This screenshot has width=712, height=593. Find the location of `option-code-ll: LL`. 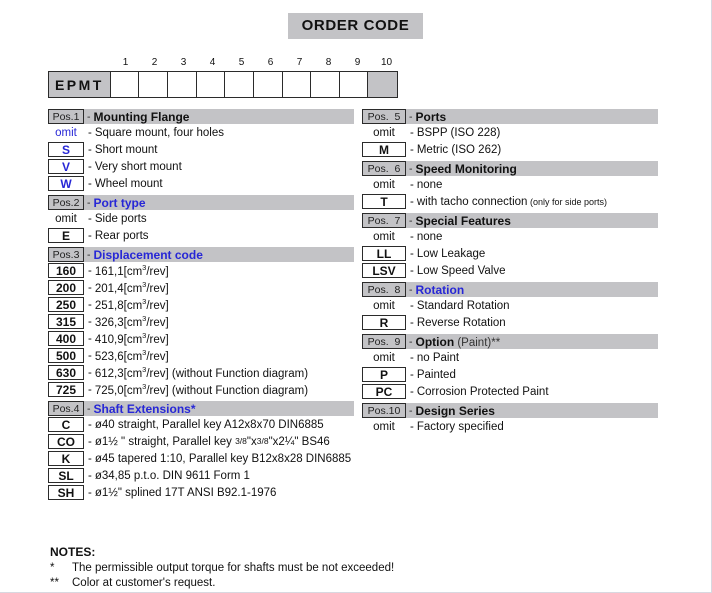

option-code-ll: LL is located at coordinates (384, 253).